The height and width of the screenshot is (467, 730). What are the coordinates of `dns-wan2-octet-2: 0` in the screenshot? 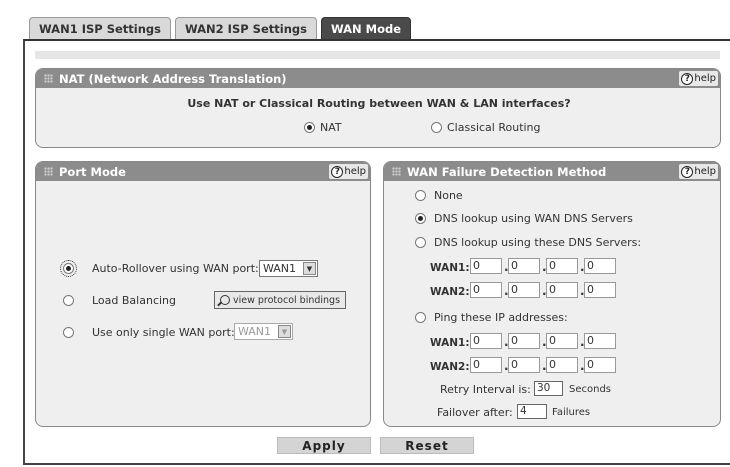 It's located at (524, 290).